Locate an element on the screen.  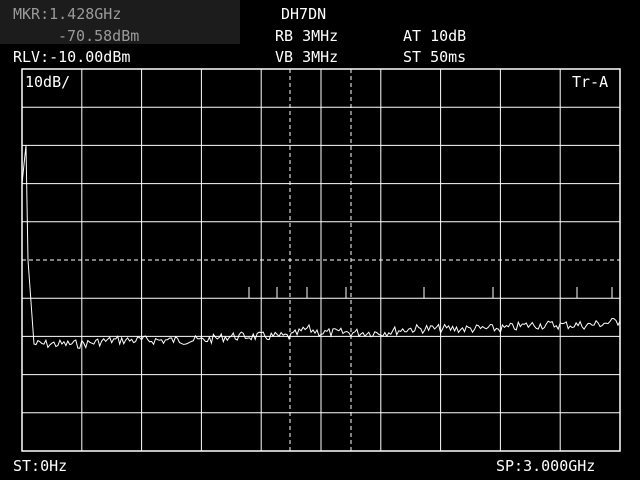
start-frequency: ST:0Hz is located at coordinates (40, 466).